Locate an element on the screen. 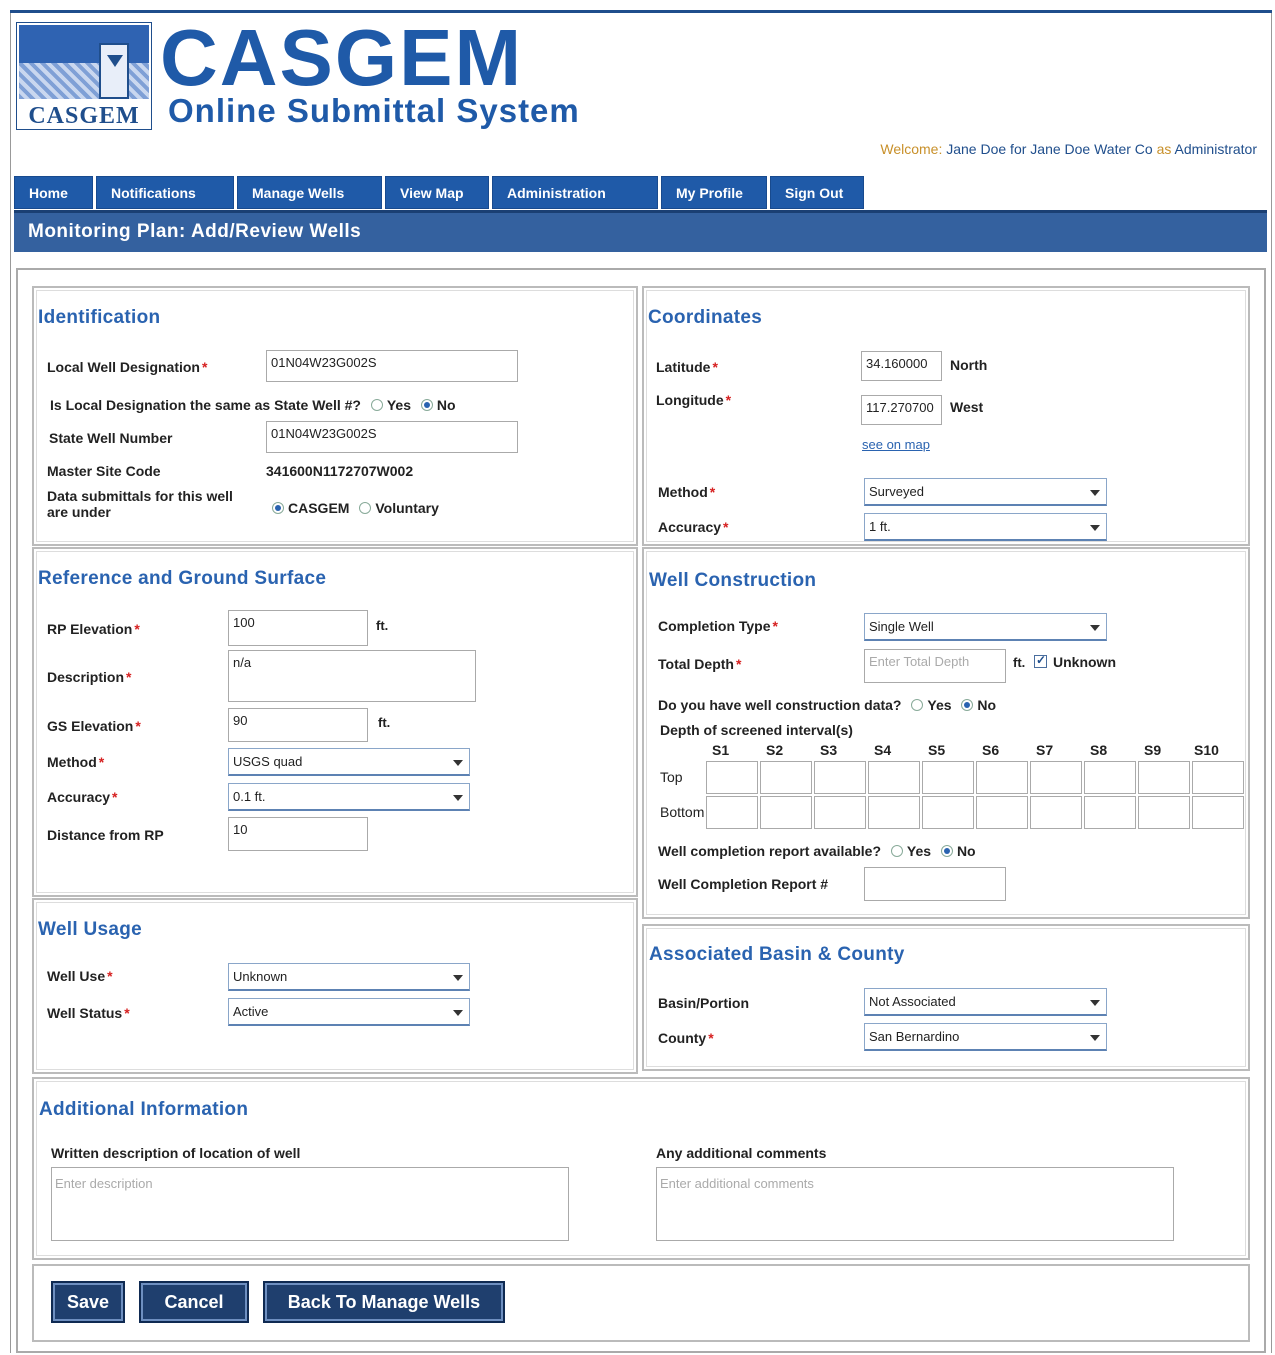 This screenshot has width=1275, height=1355. back-to-manage-wells-button: Back To Manage Wells is located at coordinates (384, 1302).